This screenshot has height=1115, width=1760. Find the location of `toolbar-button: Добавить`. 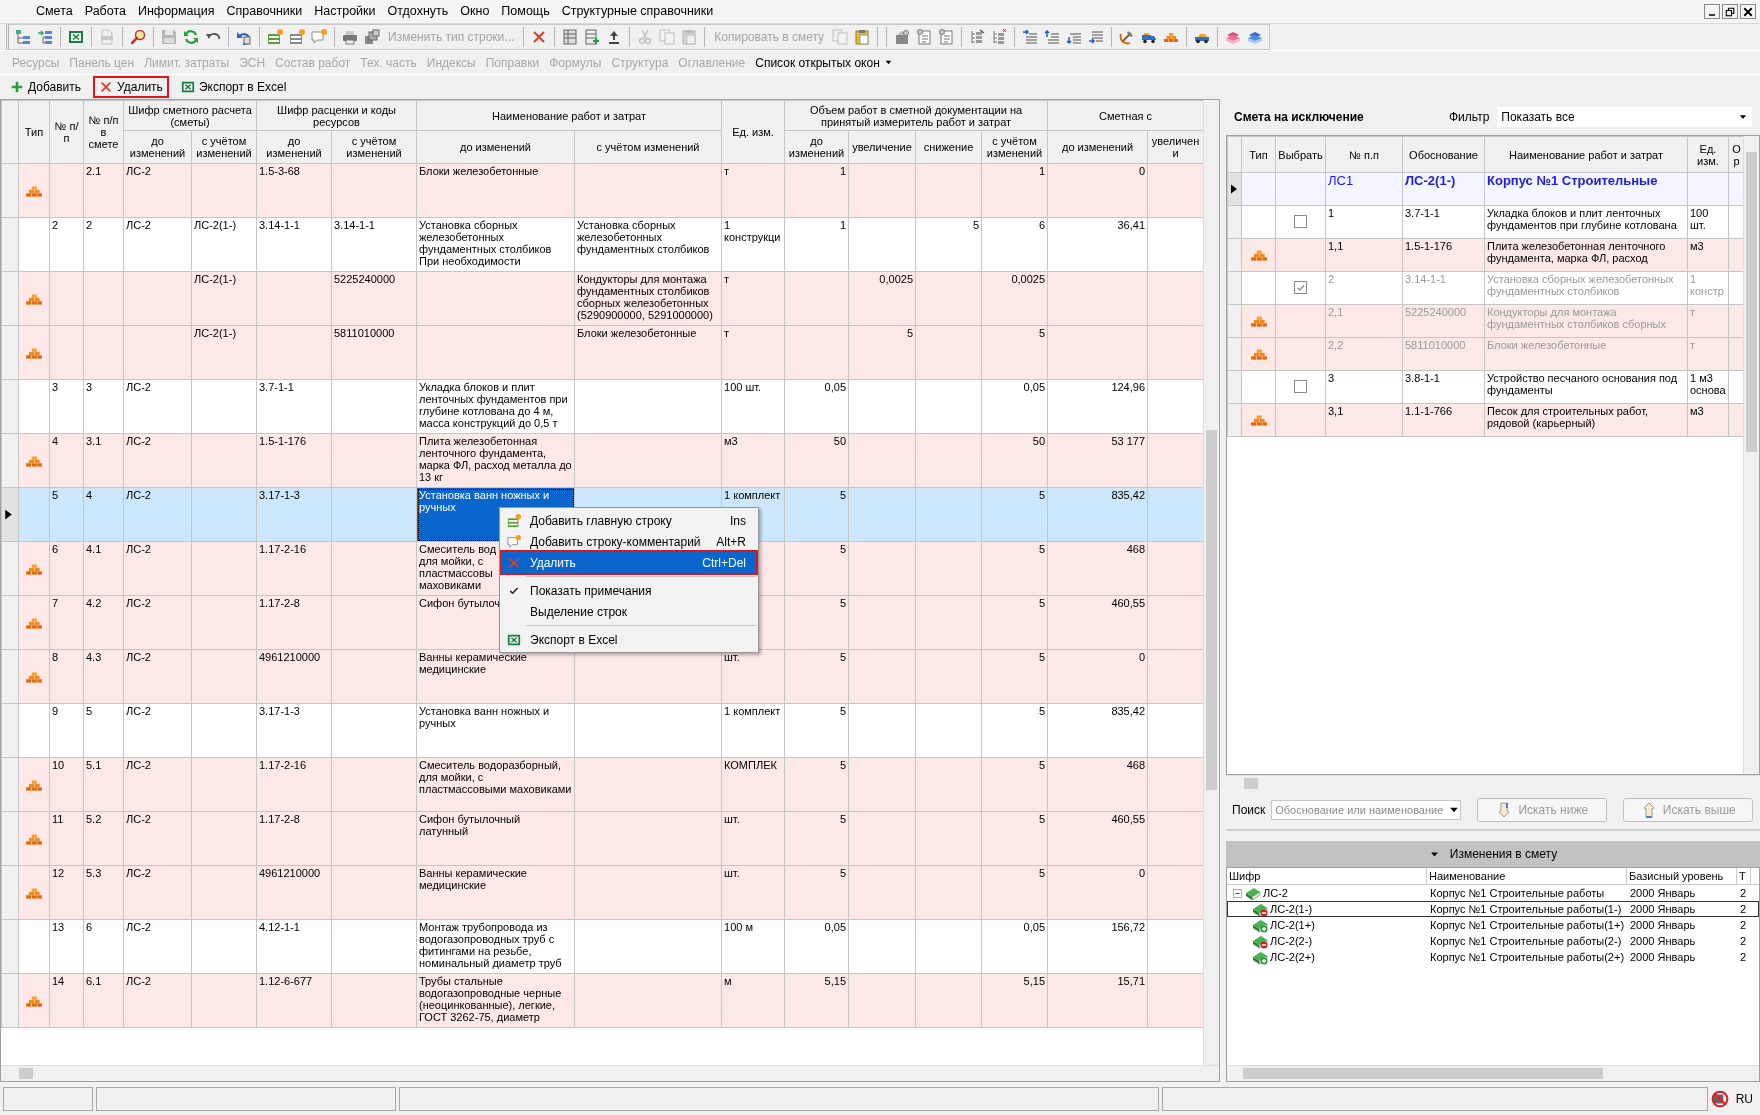

toolbar-button: Добавить is located at coordinates (46, 87).